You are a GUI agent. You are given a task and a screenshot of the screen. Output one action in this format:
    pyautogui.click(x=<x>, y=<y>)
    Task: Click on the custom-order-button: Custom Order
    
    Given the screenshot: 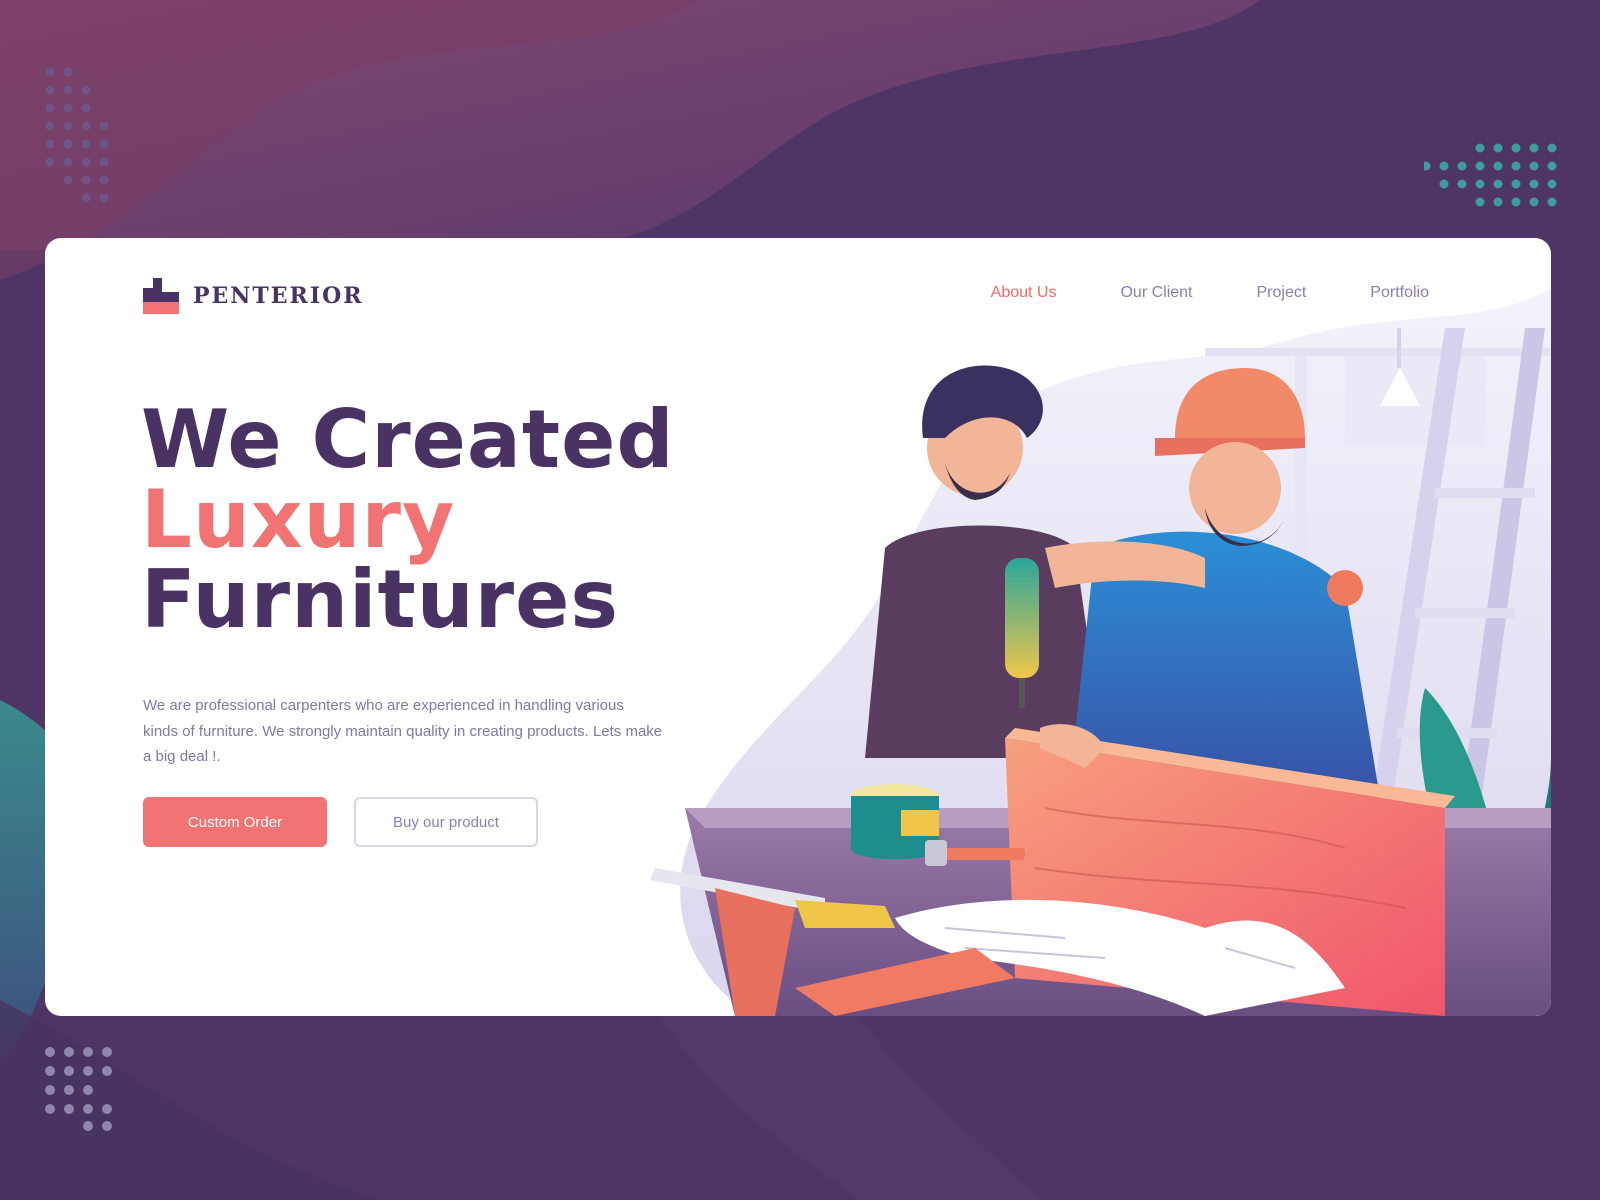 What is the action you would take?
    pyautogui.click(x=235, y=822)
    